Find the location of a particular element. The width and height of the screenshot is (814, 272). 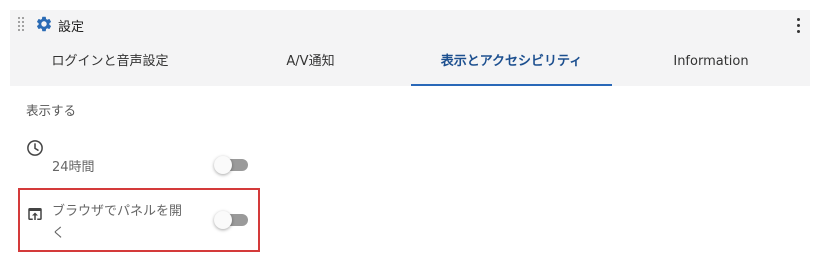

clock-24h-toggle is located at coordinates (232, 165).